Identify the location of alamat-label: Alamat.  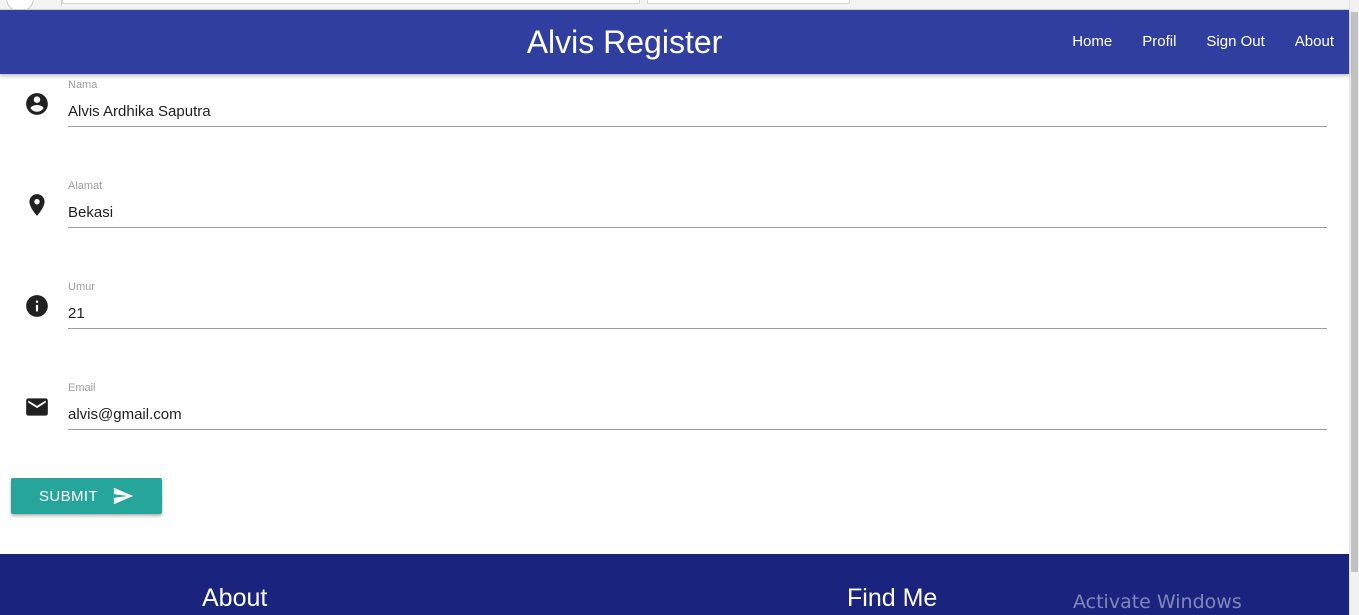
(85, 186).